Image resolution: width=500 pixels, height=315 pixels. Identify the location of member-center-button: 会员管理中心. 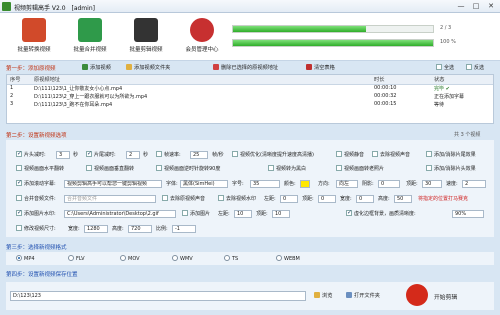
(202, 37).